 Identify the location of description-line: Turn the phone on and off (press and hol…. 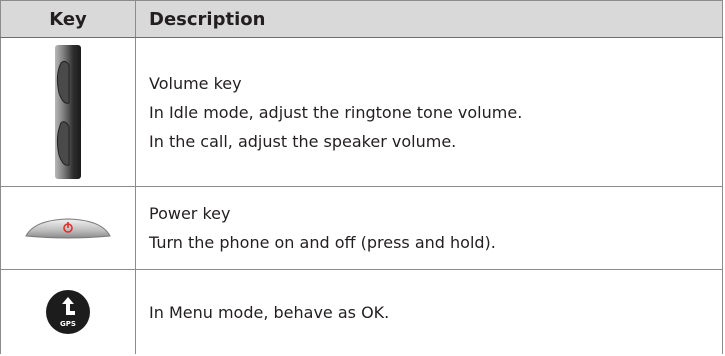
(322, 242).